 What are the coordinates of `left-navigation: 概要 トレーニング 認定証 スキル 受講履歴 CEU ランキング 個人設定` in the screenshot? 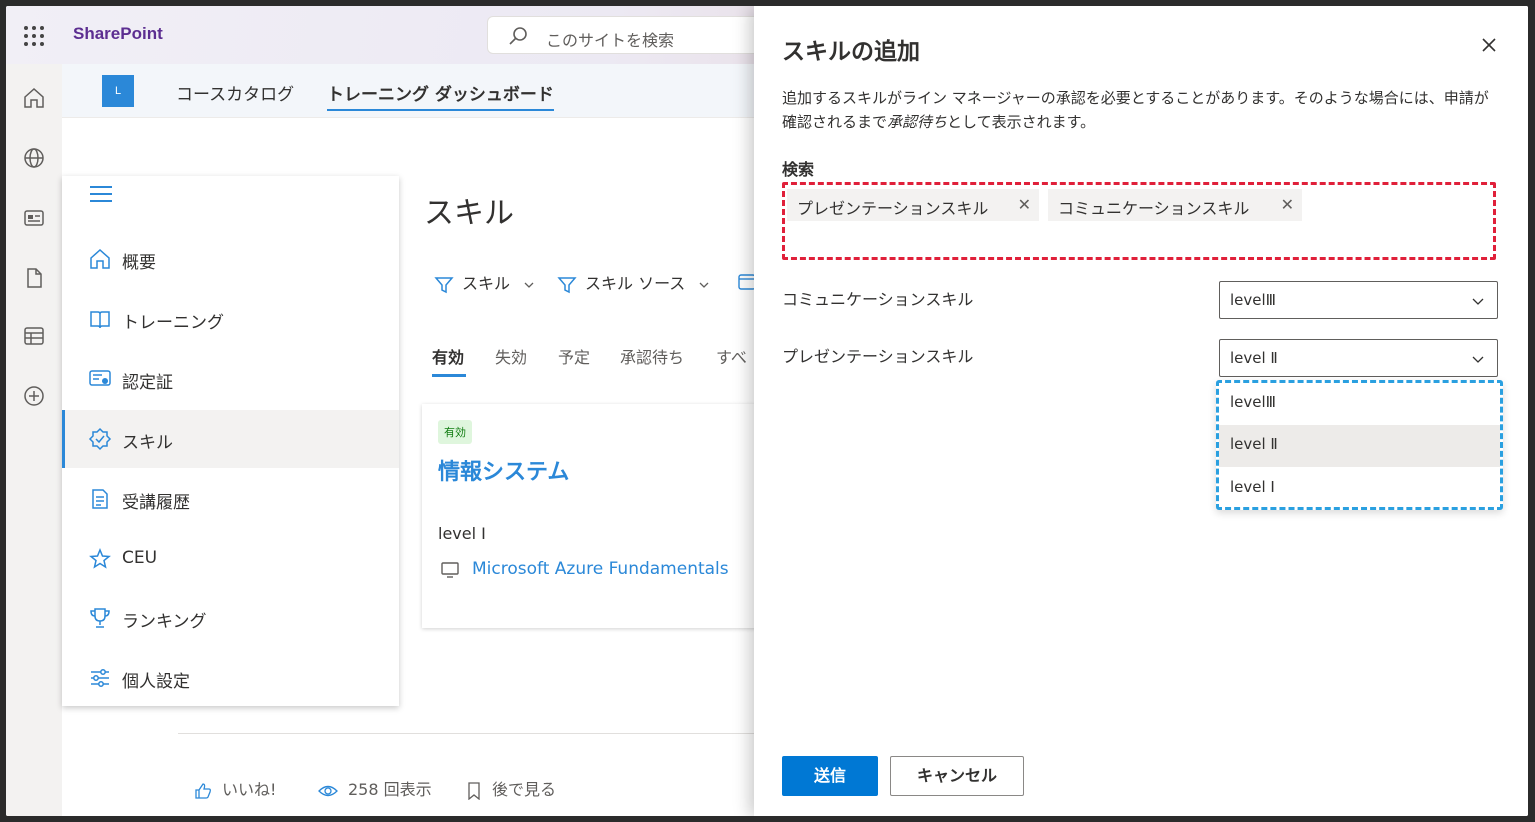 It's located at (230, 441).